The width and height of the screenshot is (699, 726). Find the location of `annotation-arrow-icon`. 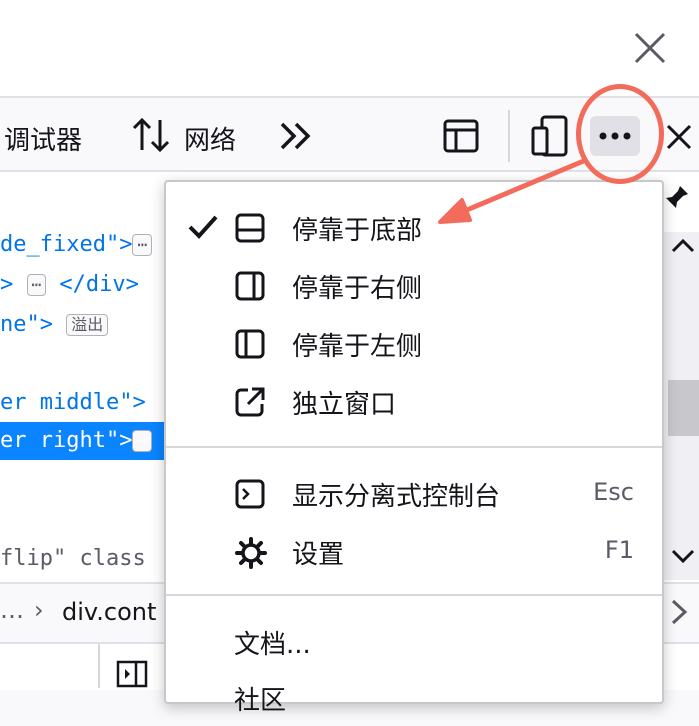

annotation-arrow-icon is located at coordinates (512, 190).